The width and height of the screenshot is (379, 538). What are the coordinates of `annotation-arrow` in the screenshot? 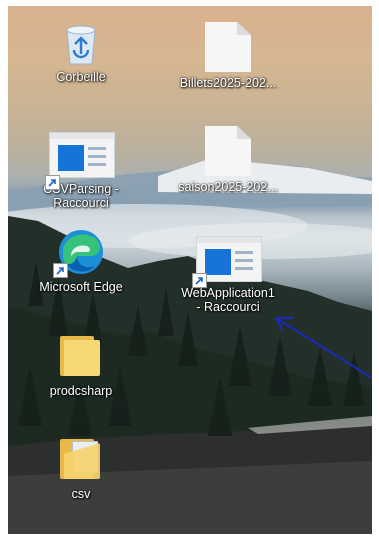 It's located at (323, 347).